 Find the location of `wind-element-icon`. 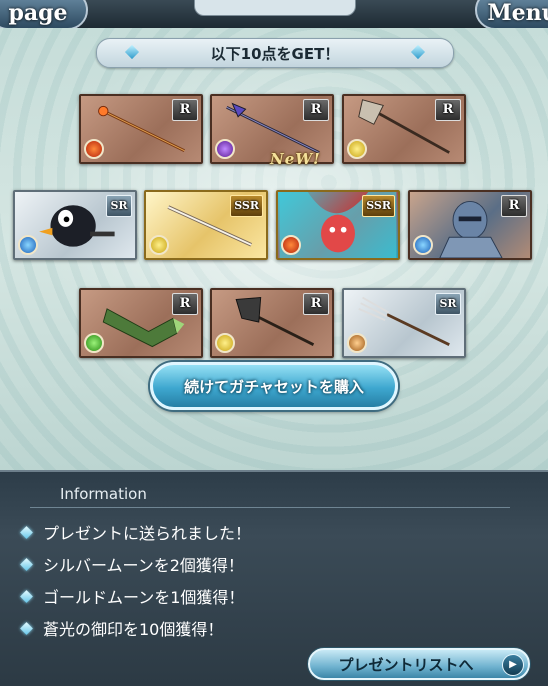

wind-element-icon is located at coordinates (94, 343).